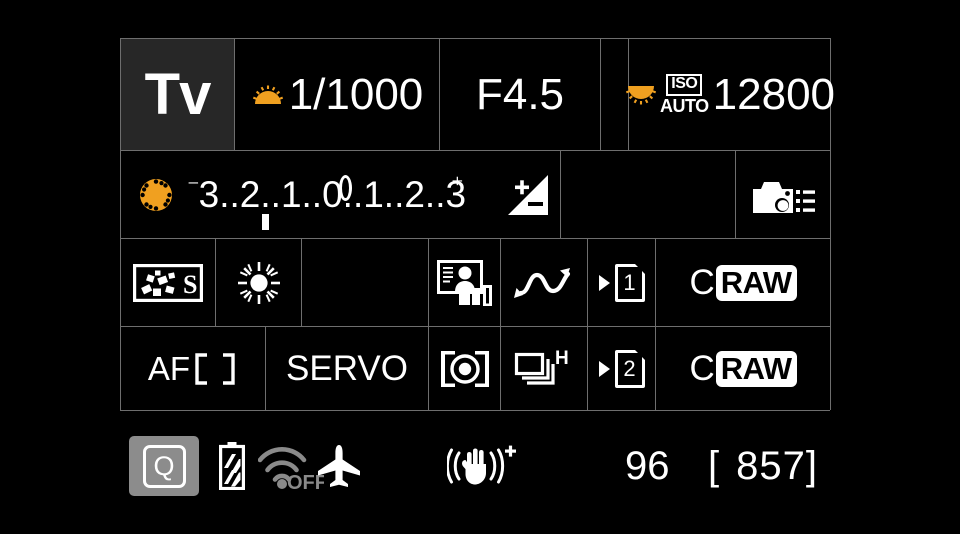 The height and width of the screenshot is (534, 960). I want to click on shooting-mode-cell: Tv, so click(177, 94).